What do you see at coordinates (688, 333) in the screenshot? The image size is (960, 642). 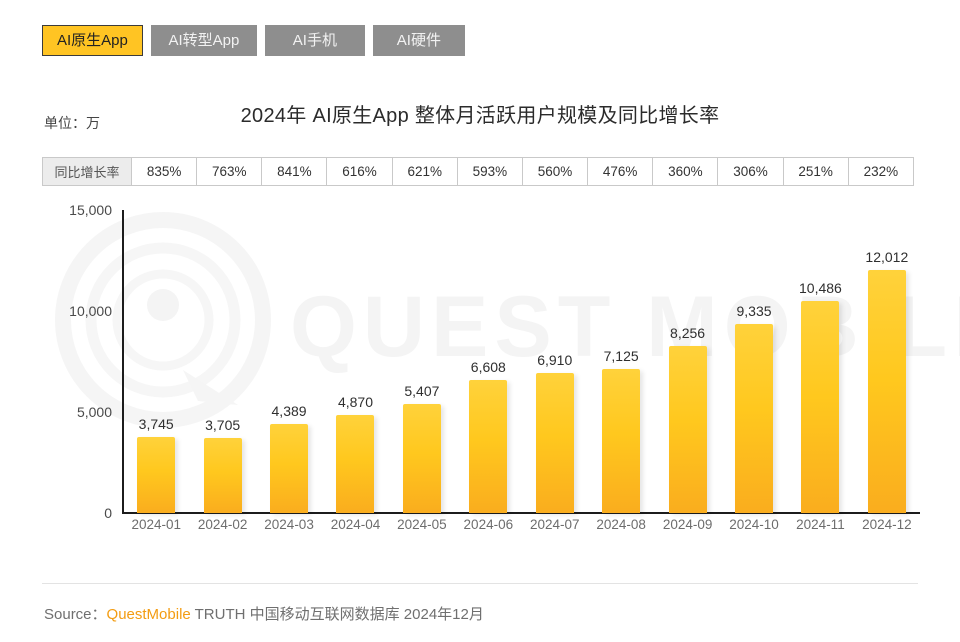 I see `bar-value-label-2024-09: 8,256` at bounding box center [688, 333].